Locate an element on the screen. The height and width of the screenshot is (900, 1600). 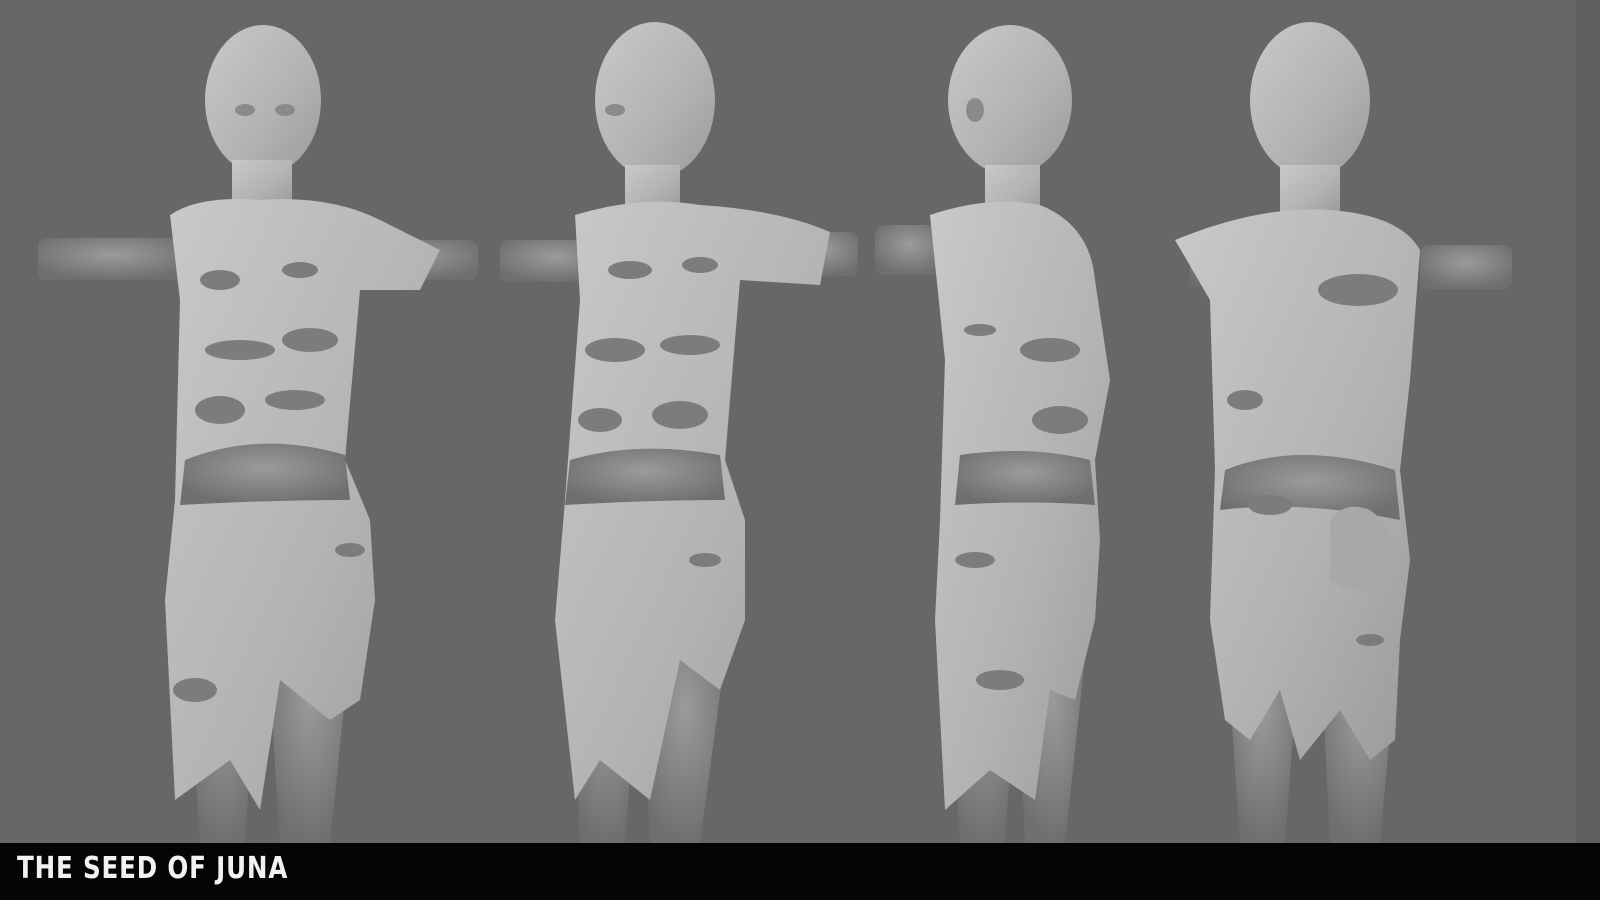
figure-side is located at coordinates (992, 434).